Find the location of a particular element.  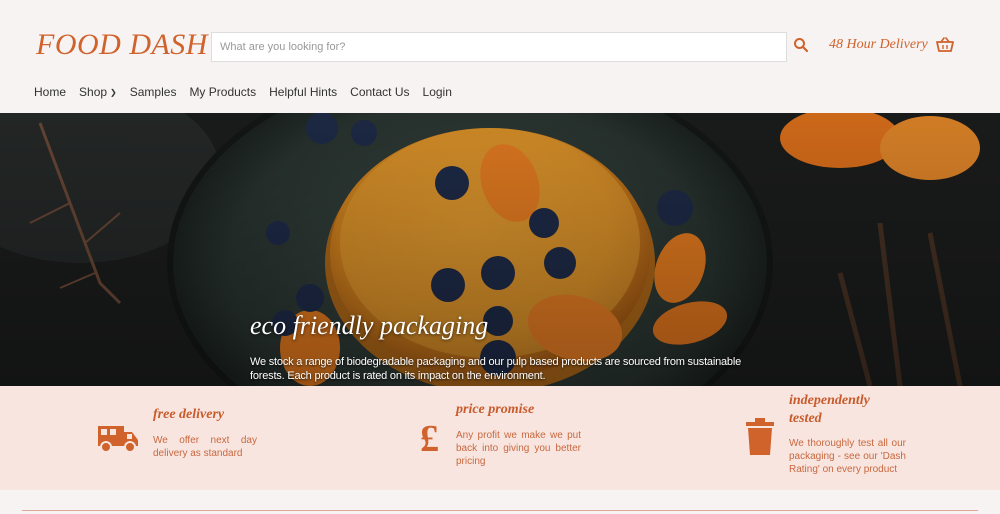

truck-icon is located at coordinates (118, 439).